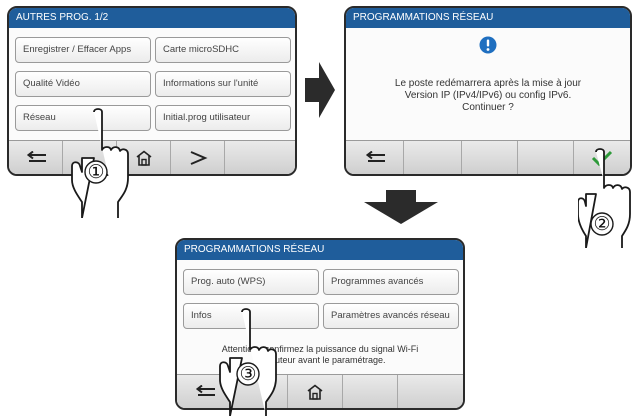  I want to click on arrow-down-icon, so click(401, 207).